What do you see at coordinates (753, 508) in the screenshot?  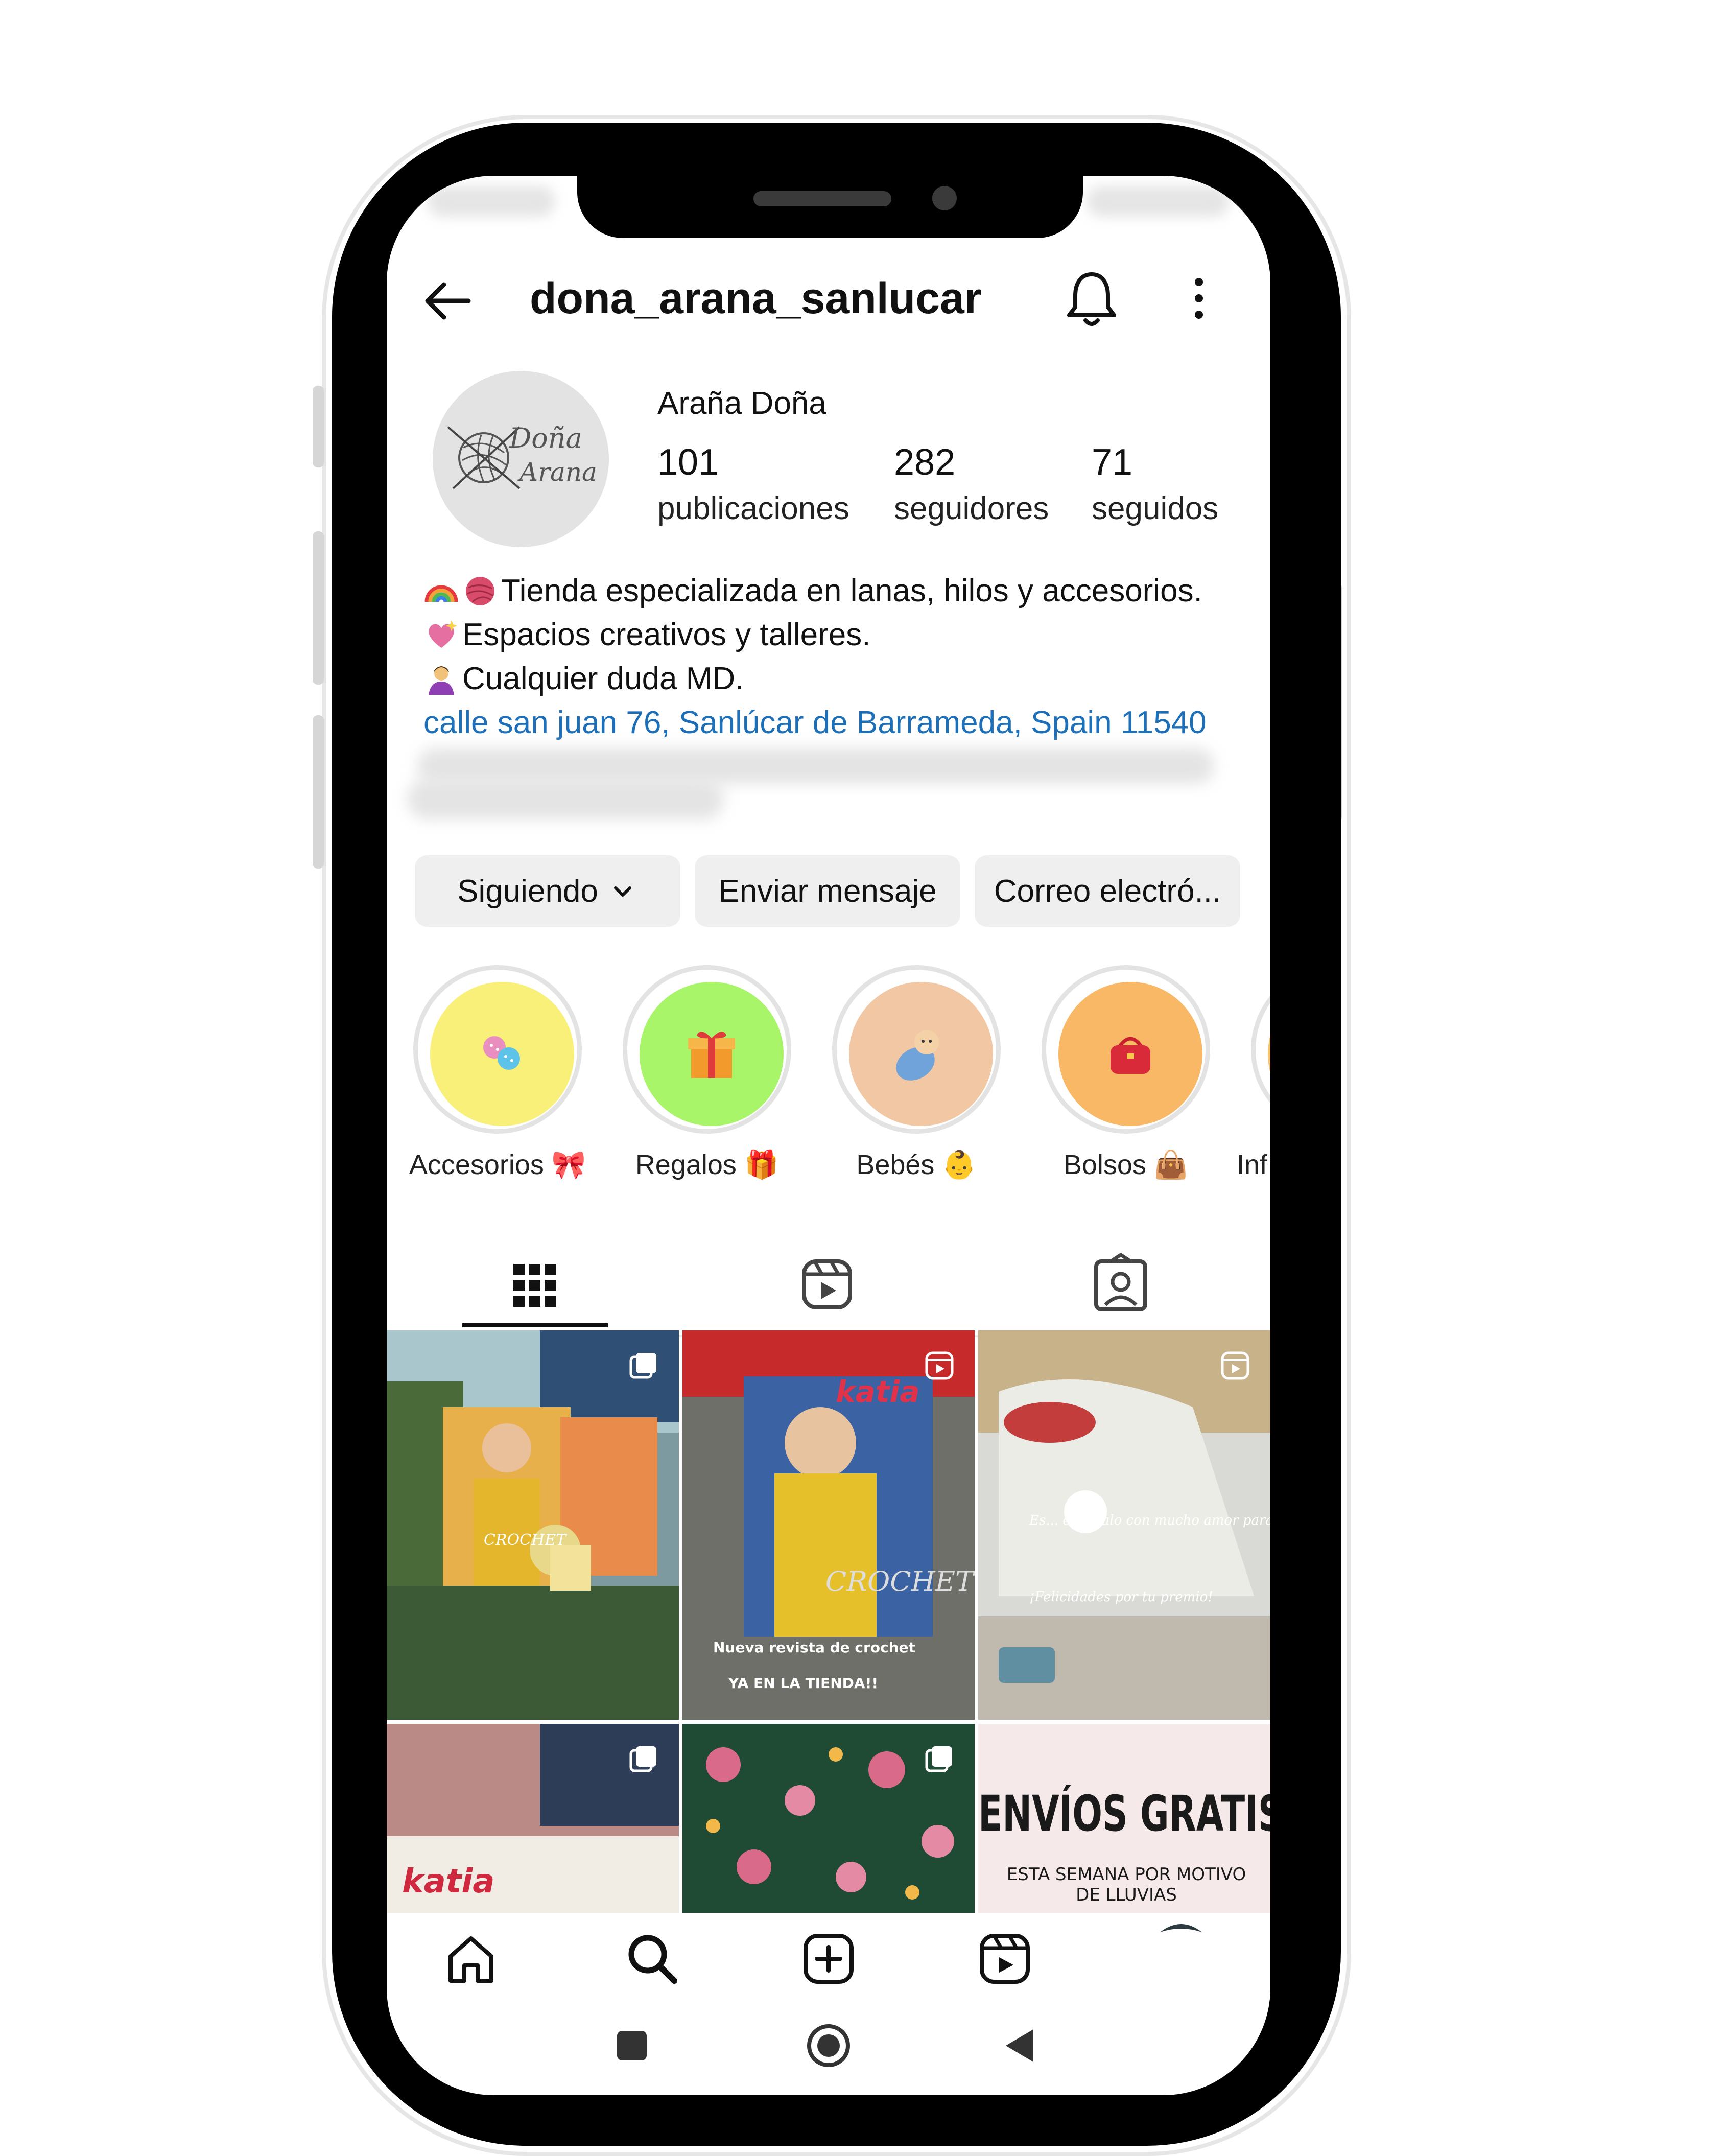 I see `stat-posts-label: publicaciones` at bounding box center [753, 508].